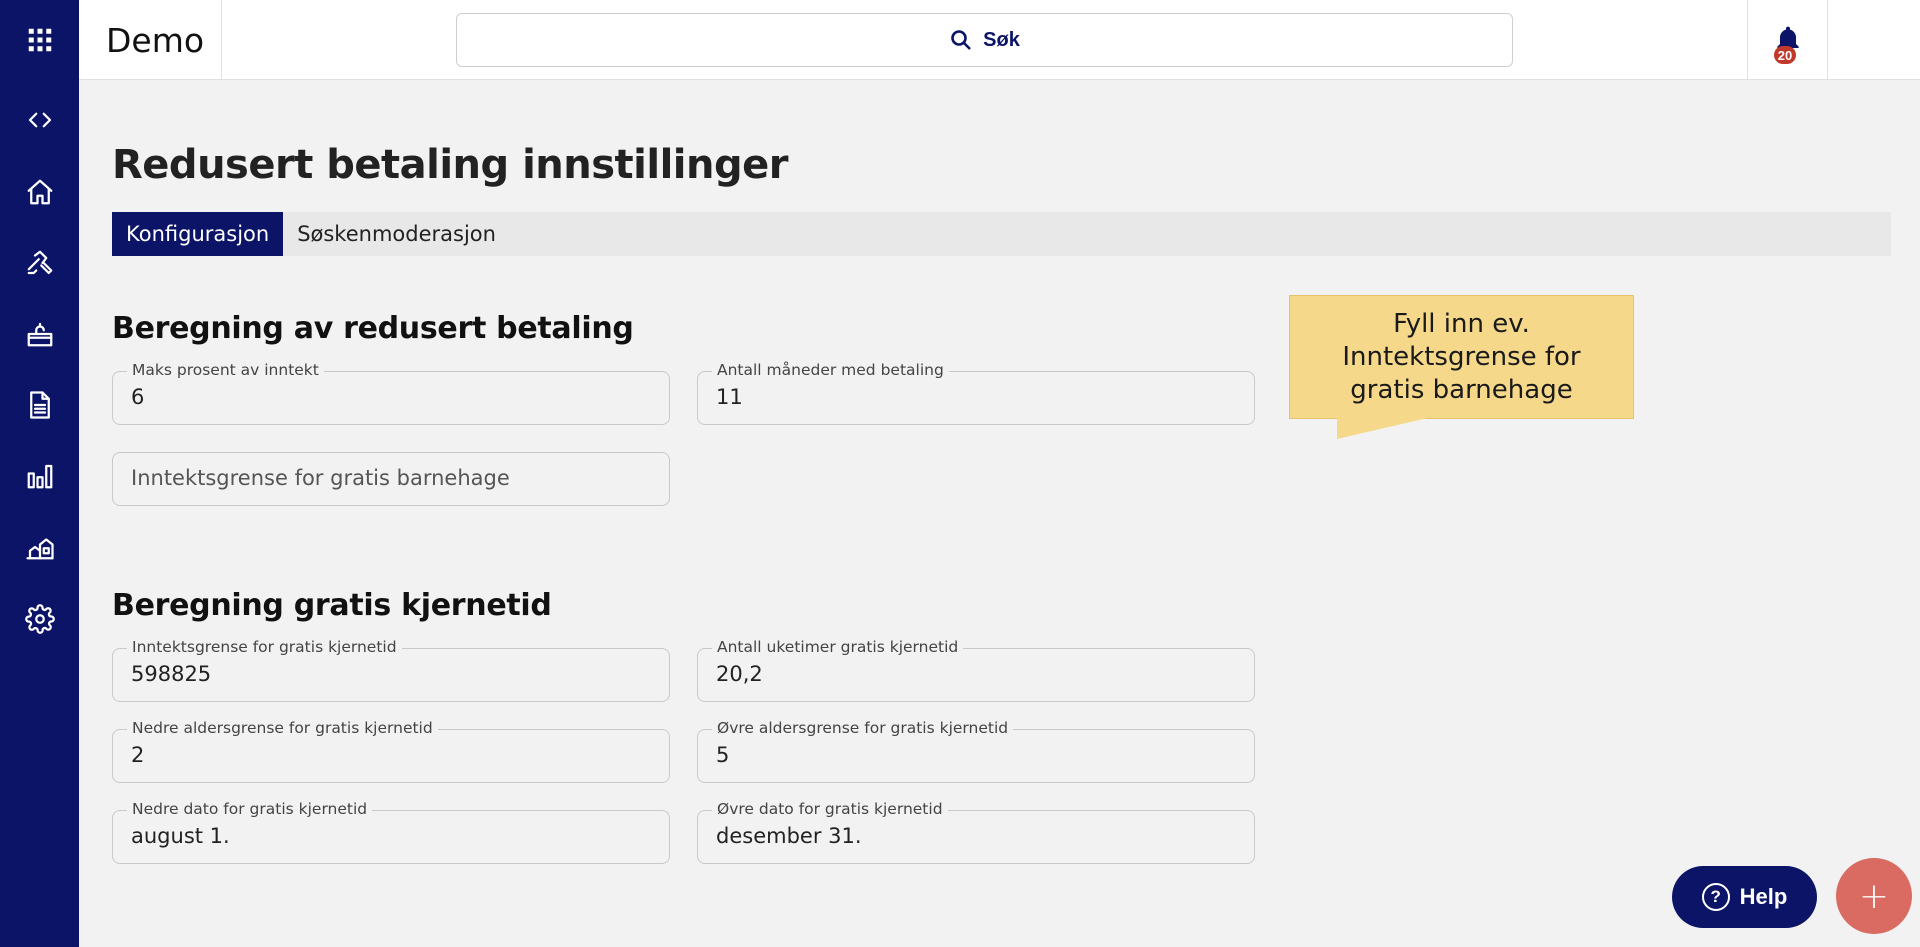 This screenshot has height=947, width=1920. Describe the element at coordinates (976, 393) in the screenshot. I see `payment-months-field: Antall måneder med betaling 11` at that location.